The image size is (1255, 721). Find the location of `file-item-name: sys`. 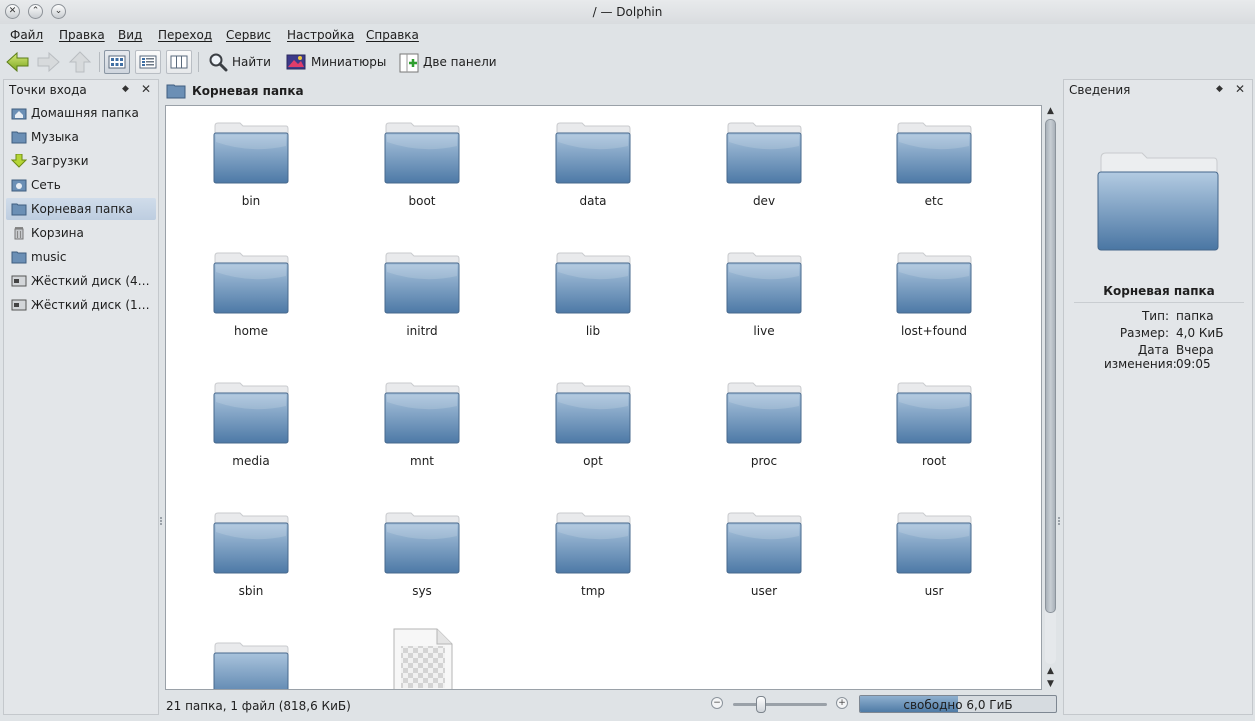

file-item-name: sys is located at coordinates (422, 591).